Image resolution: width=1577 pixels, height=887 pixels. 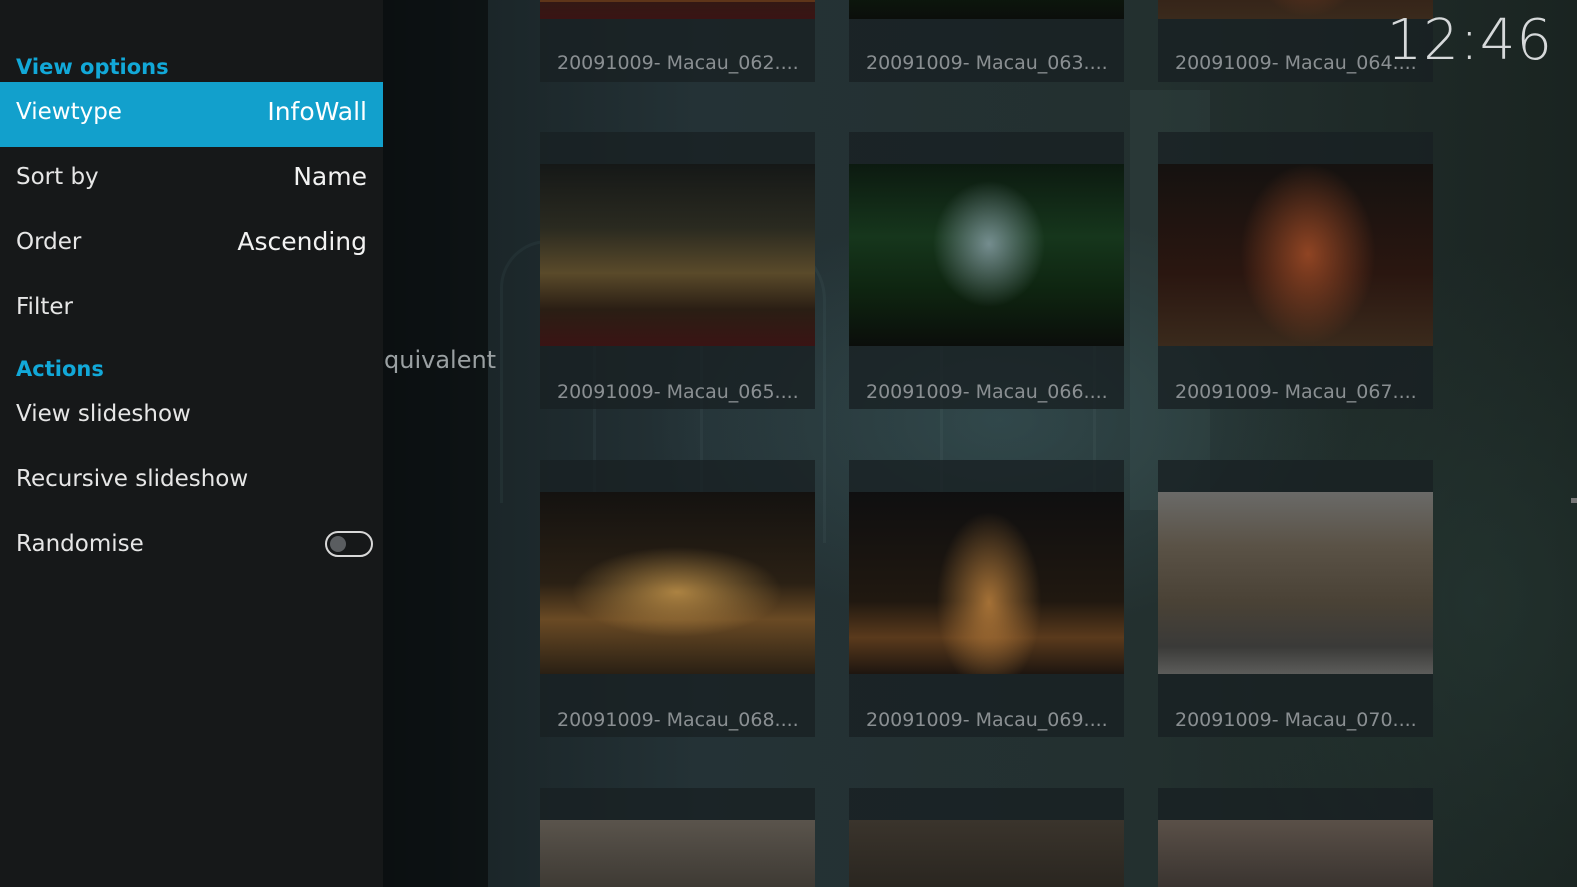 I want to click on randomise-toggle, so click(x=349, y=544).